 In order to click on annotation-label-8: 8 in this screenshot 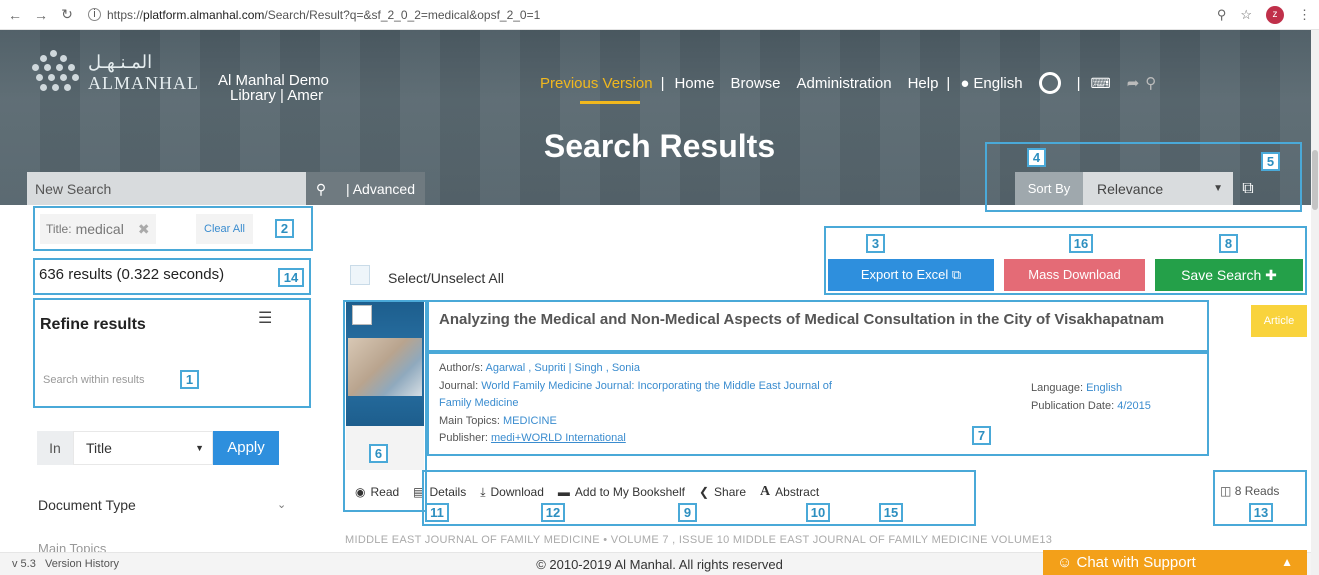, I will do `click(1228, 243)`.